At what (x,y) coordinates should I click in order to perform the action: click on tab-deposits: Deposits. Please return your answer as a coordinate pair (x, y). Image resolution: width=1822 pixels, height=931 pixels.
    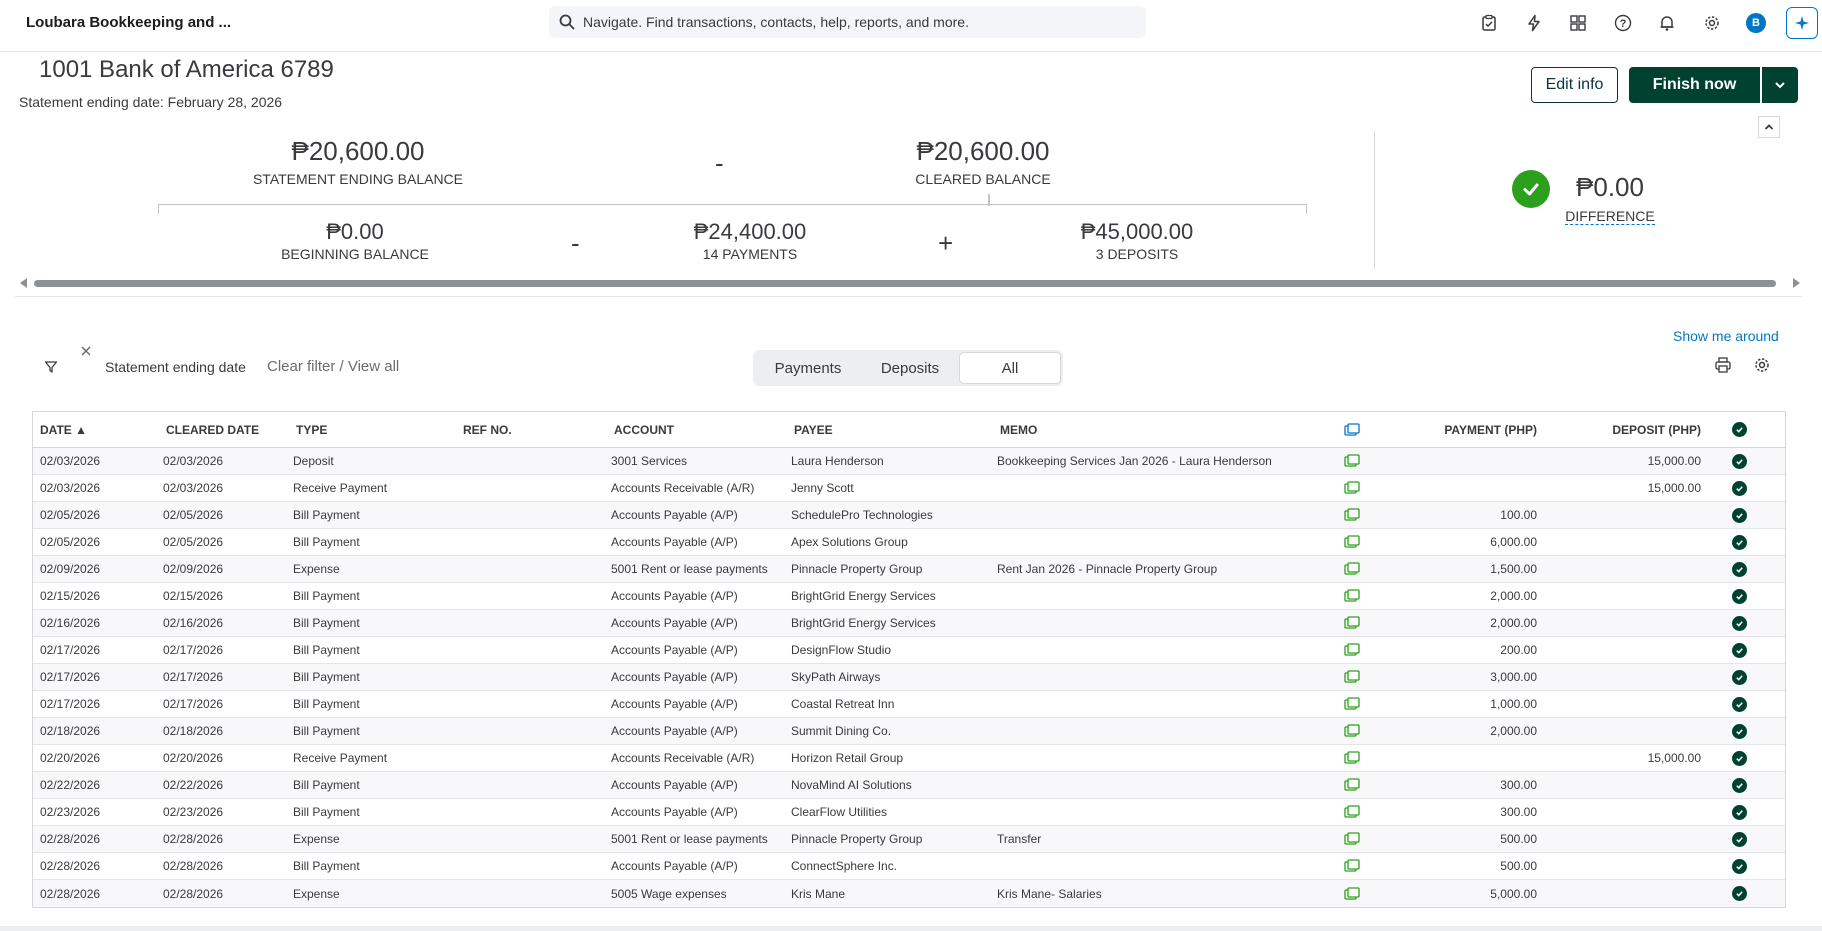
    Looking at the image, I should click on (910, 368).